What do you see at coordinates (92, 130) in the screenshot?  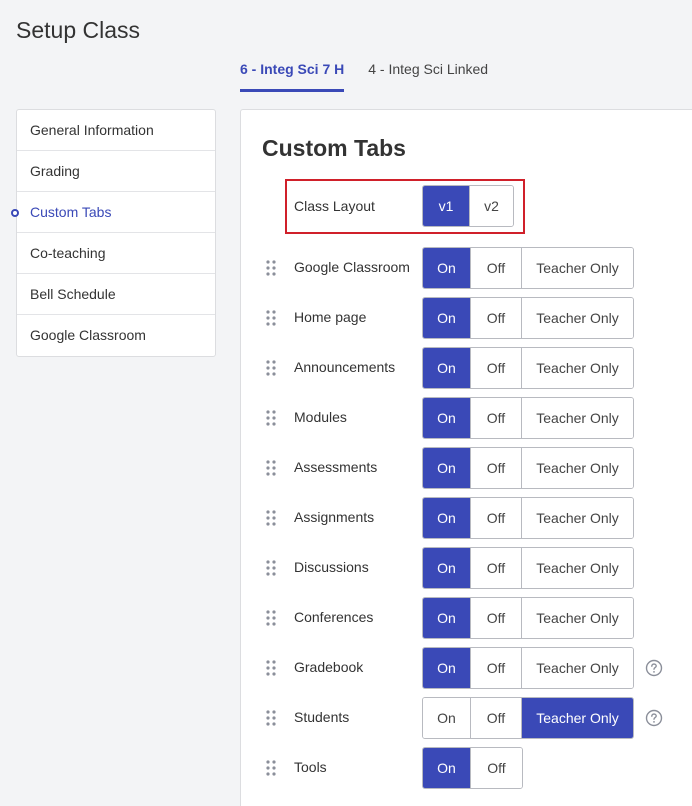 I see `sidebar-item-label: General Information` at bounding box center [92, 130].